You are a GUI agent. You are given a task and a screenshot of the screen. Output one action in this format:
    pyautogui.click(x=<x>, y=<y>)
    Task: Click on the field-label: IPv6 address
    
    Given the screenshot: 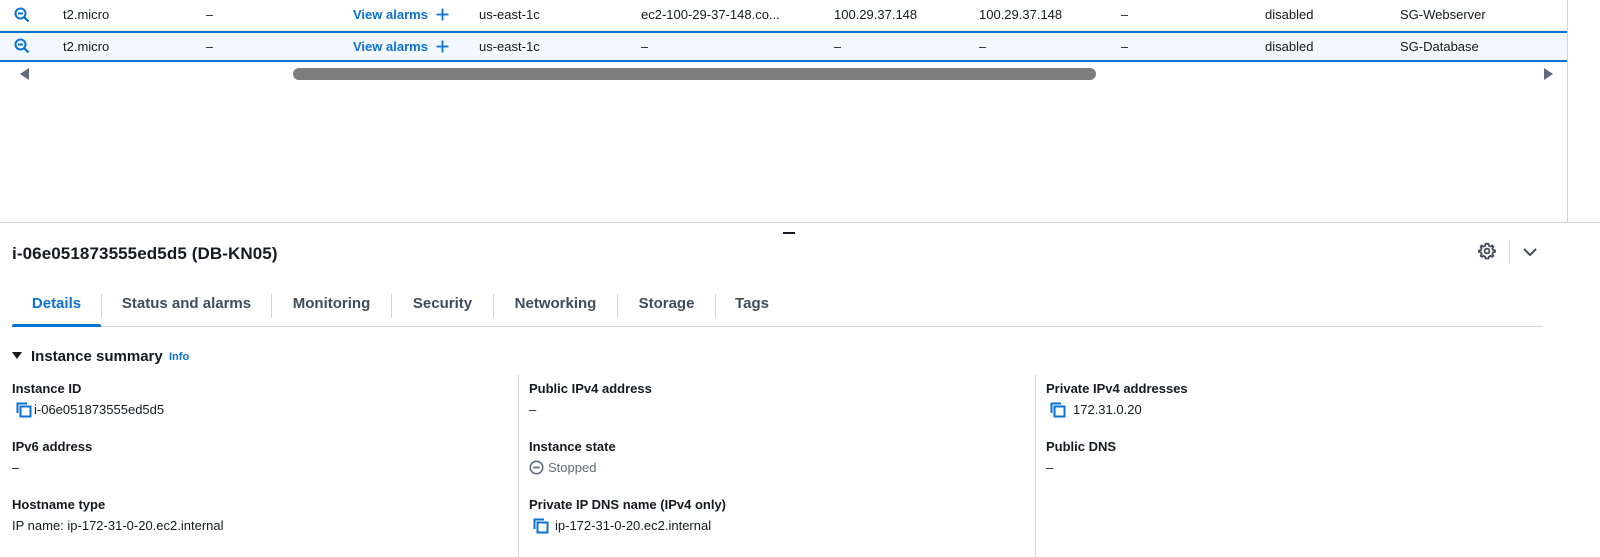 What is the action you would take?
    pyautogui.click(x=52, y=446)
    